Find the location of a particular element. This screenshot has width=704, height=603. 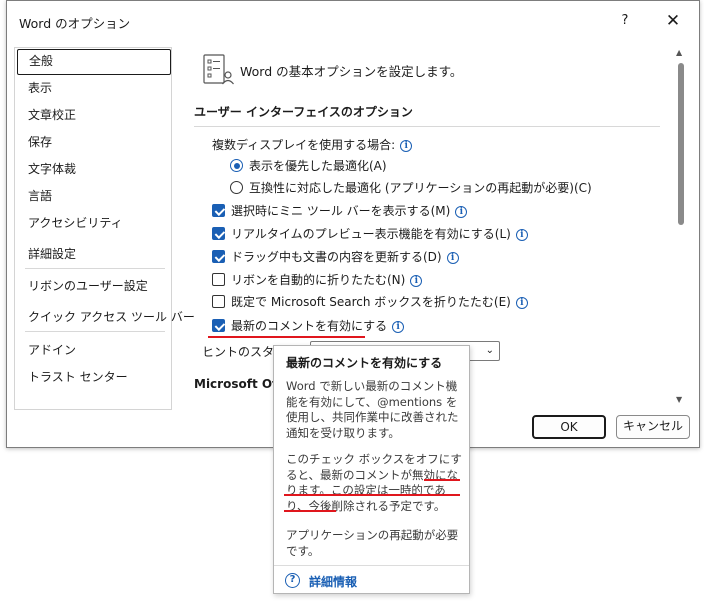

option-drag-update: ドラッグ中も文書の内容を更新する(D) i is located at coordinates (335, 257).